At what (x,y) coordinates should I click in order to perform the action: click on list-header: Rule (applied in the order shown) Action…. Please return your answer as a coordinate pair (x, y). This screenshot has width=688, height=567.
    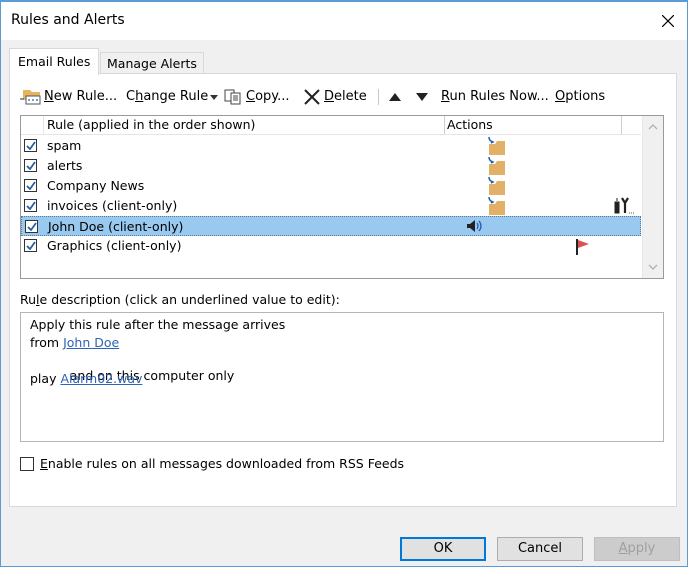
    Looking at the image, I should click on (331, 125).